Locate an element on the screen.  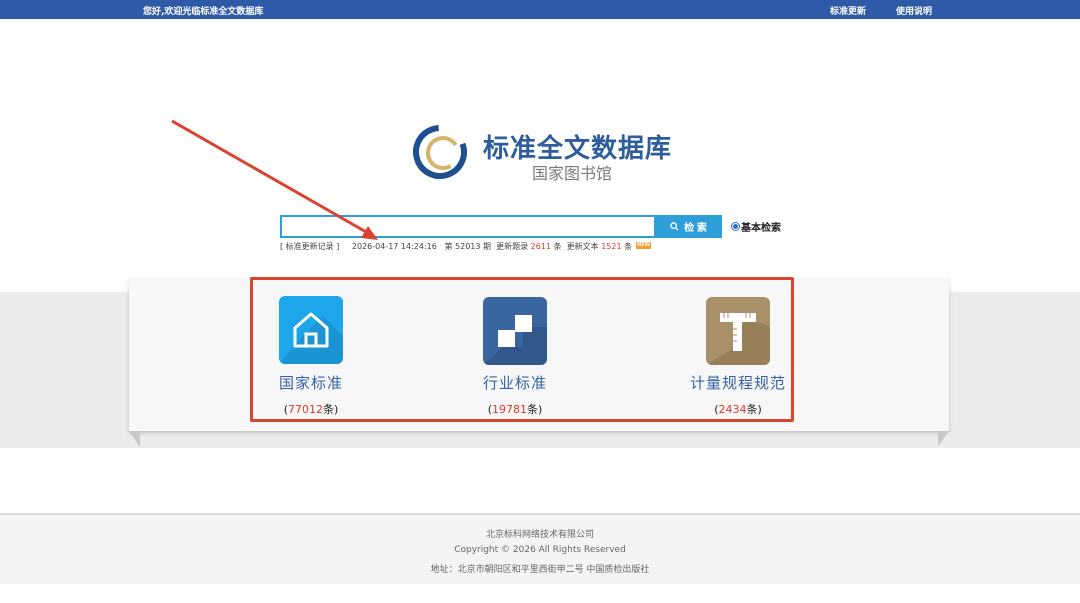
text-count: 1521 is located at coordinates (611, 246).